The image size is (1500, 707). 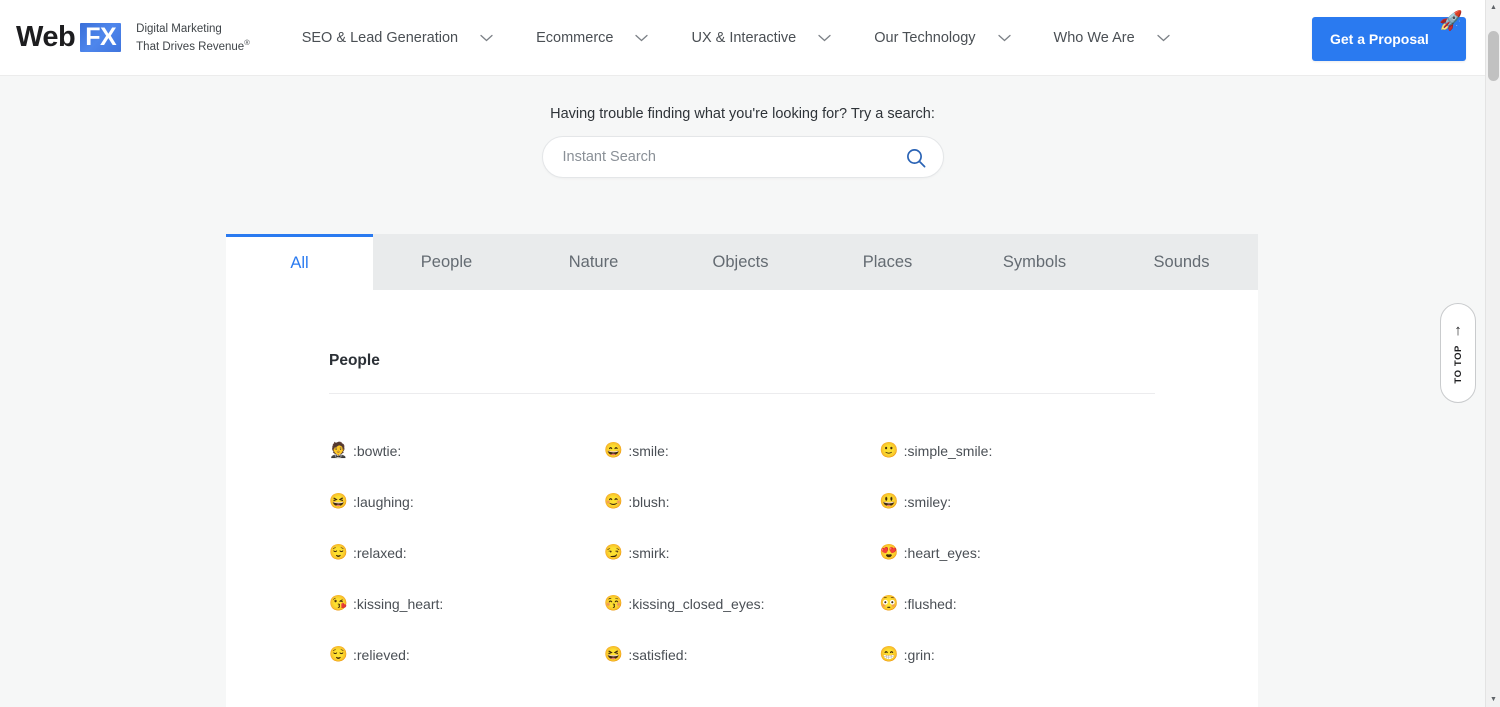 I want to click on emoji-glyph-icon: 😏, so click(x=614, y=552).